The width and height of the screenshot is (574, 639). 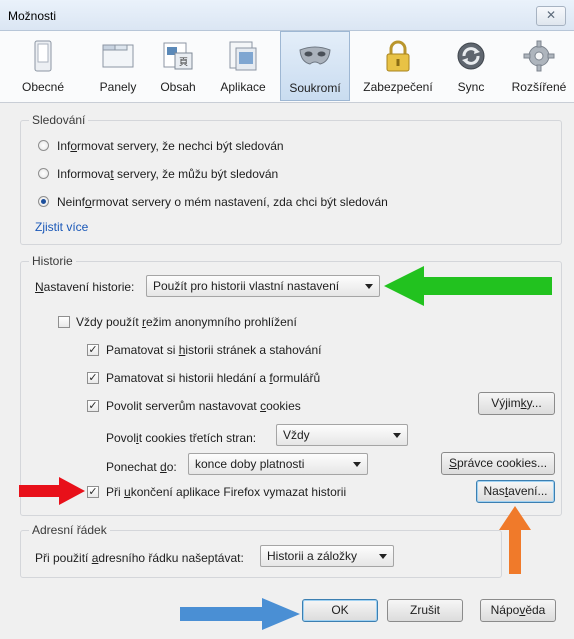 What do you see at coordinates (118, 87) in the screenshot?
I see `tab-label: Panely` at bounding box center [118, 87].